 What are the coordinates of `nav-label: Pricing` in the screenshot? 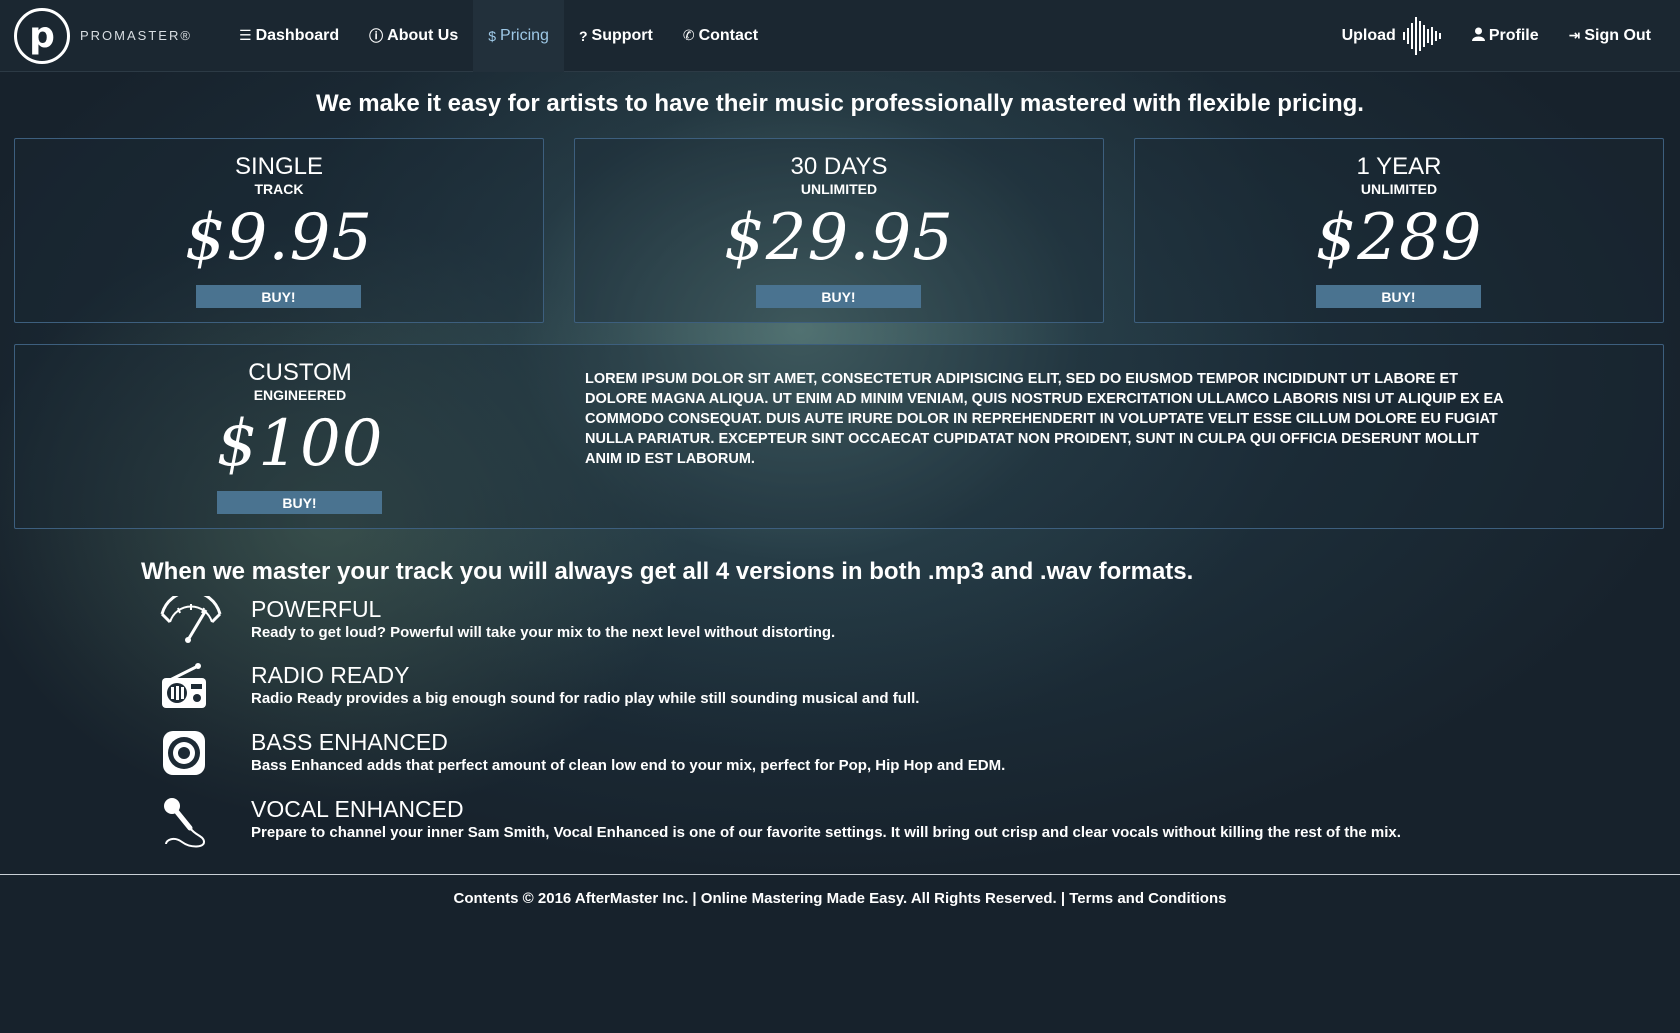 It's located at (524, 35).